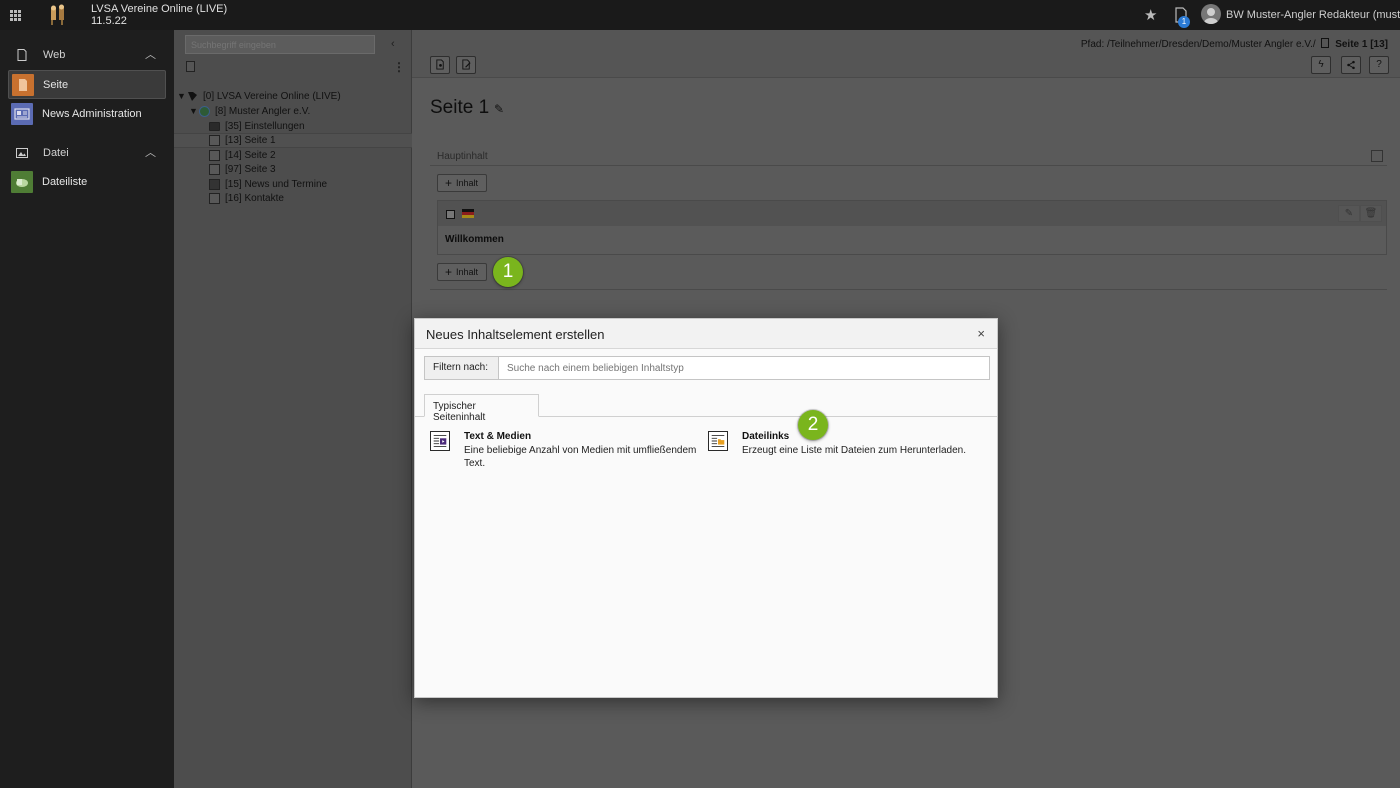 The height and width of the screenshot is (788, 1400). Describe the element at coordinates (265, 126) in the screenshot. I see `tree-node-label: [35] Einstellungen` at that location.